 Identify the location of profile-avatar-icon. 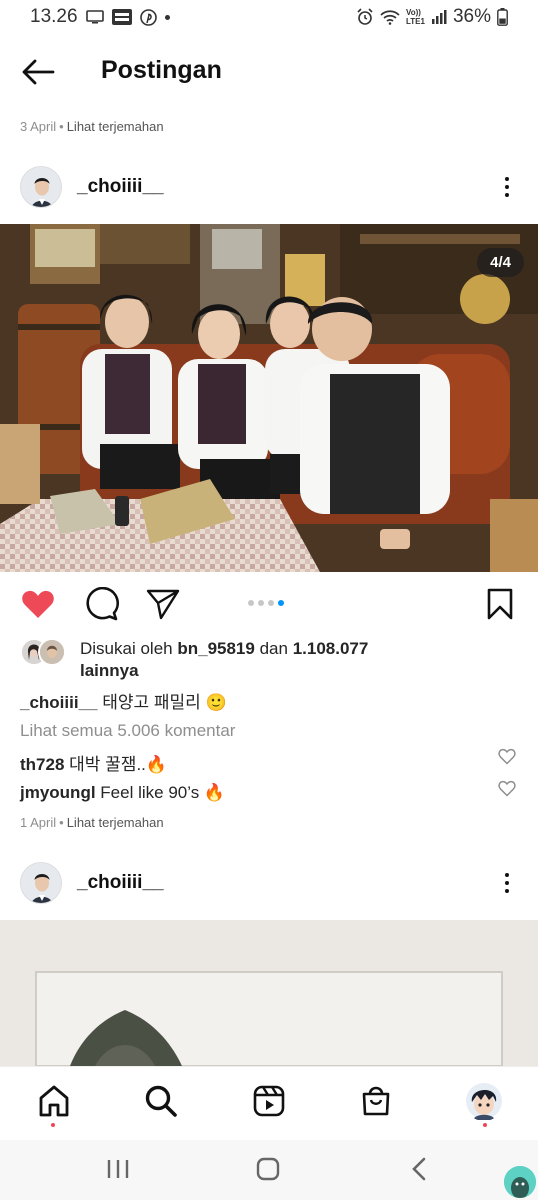
(484, 1101).